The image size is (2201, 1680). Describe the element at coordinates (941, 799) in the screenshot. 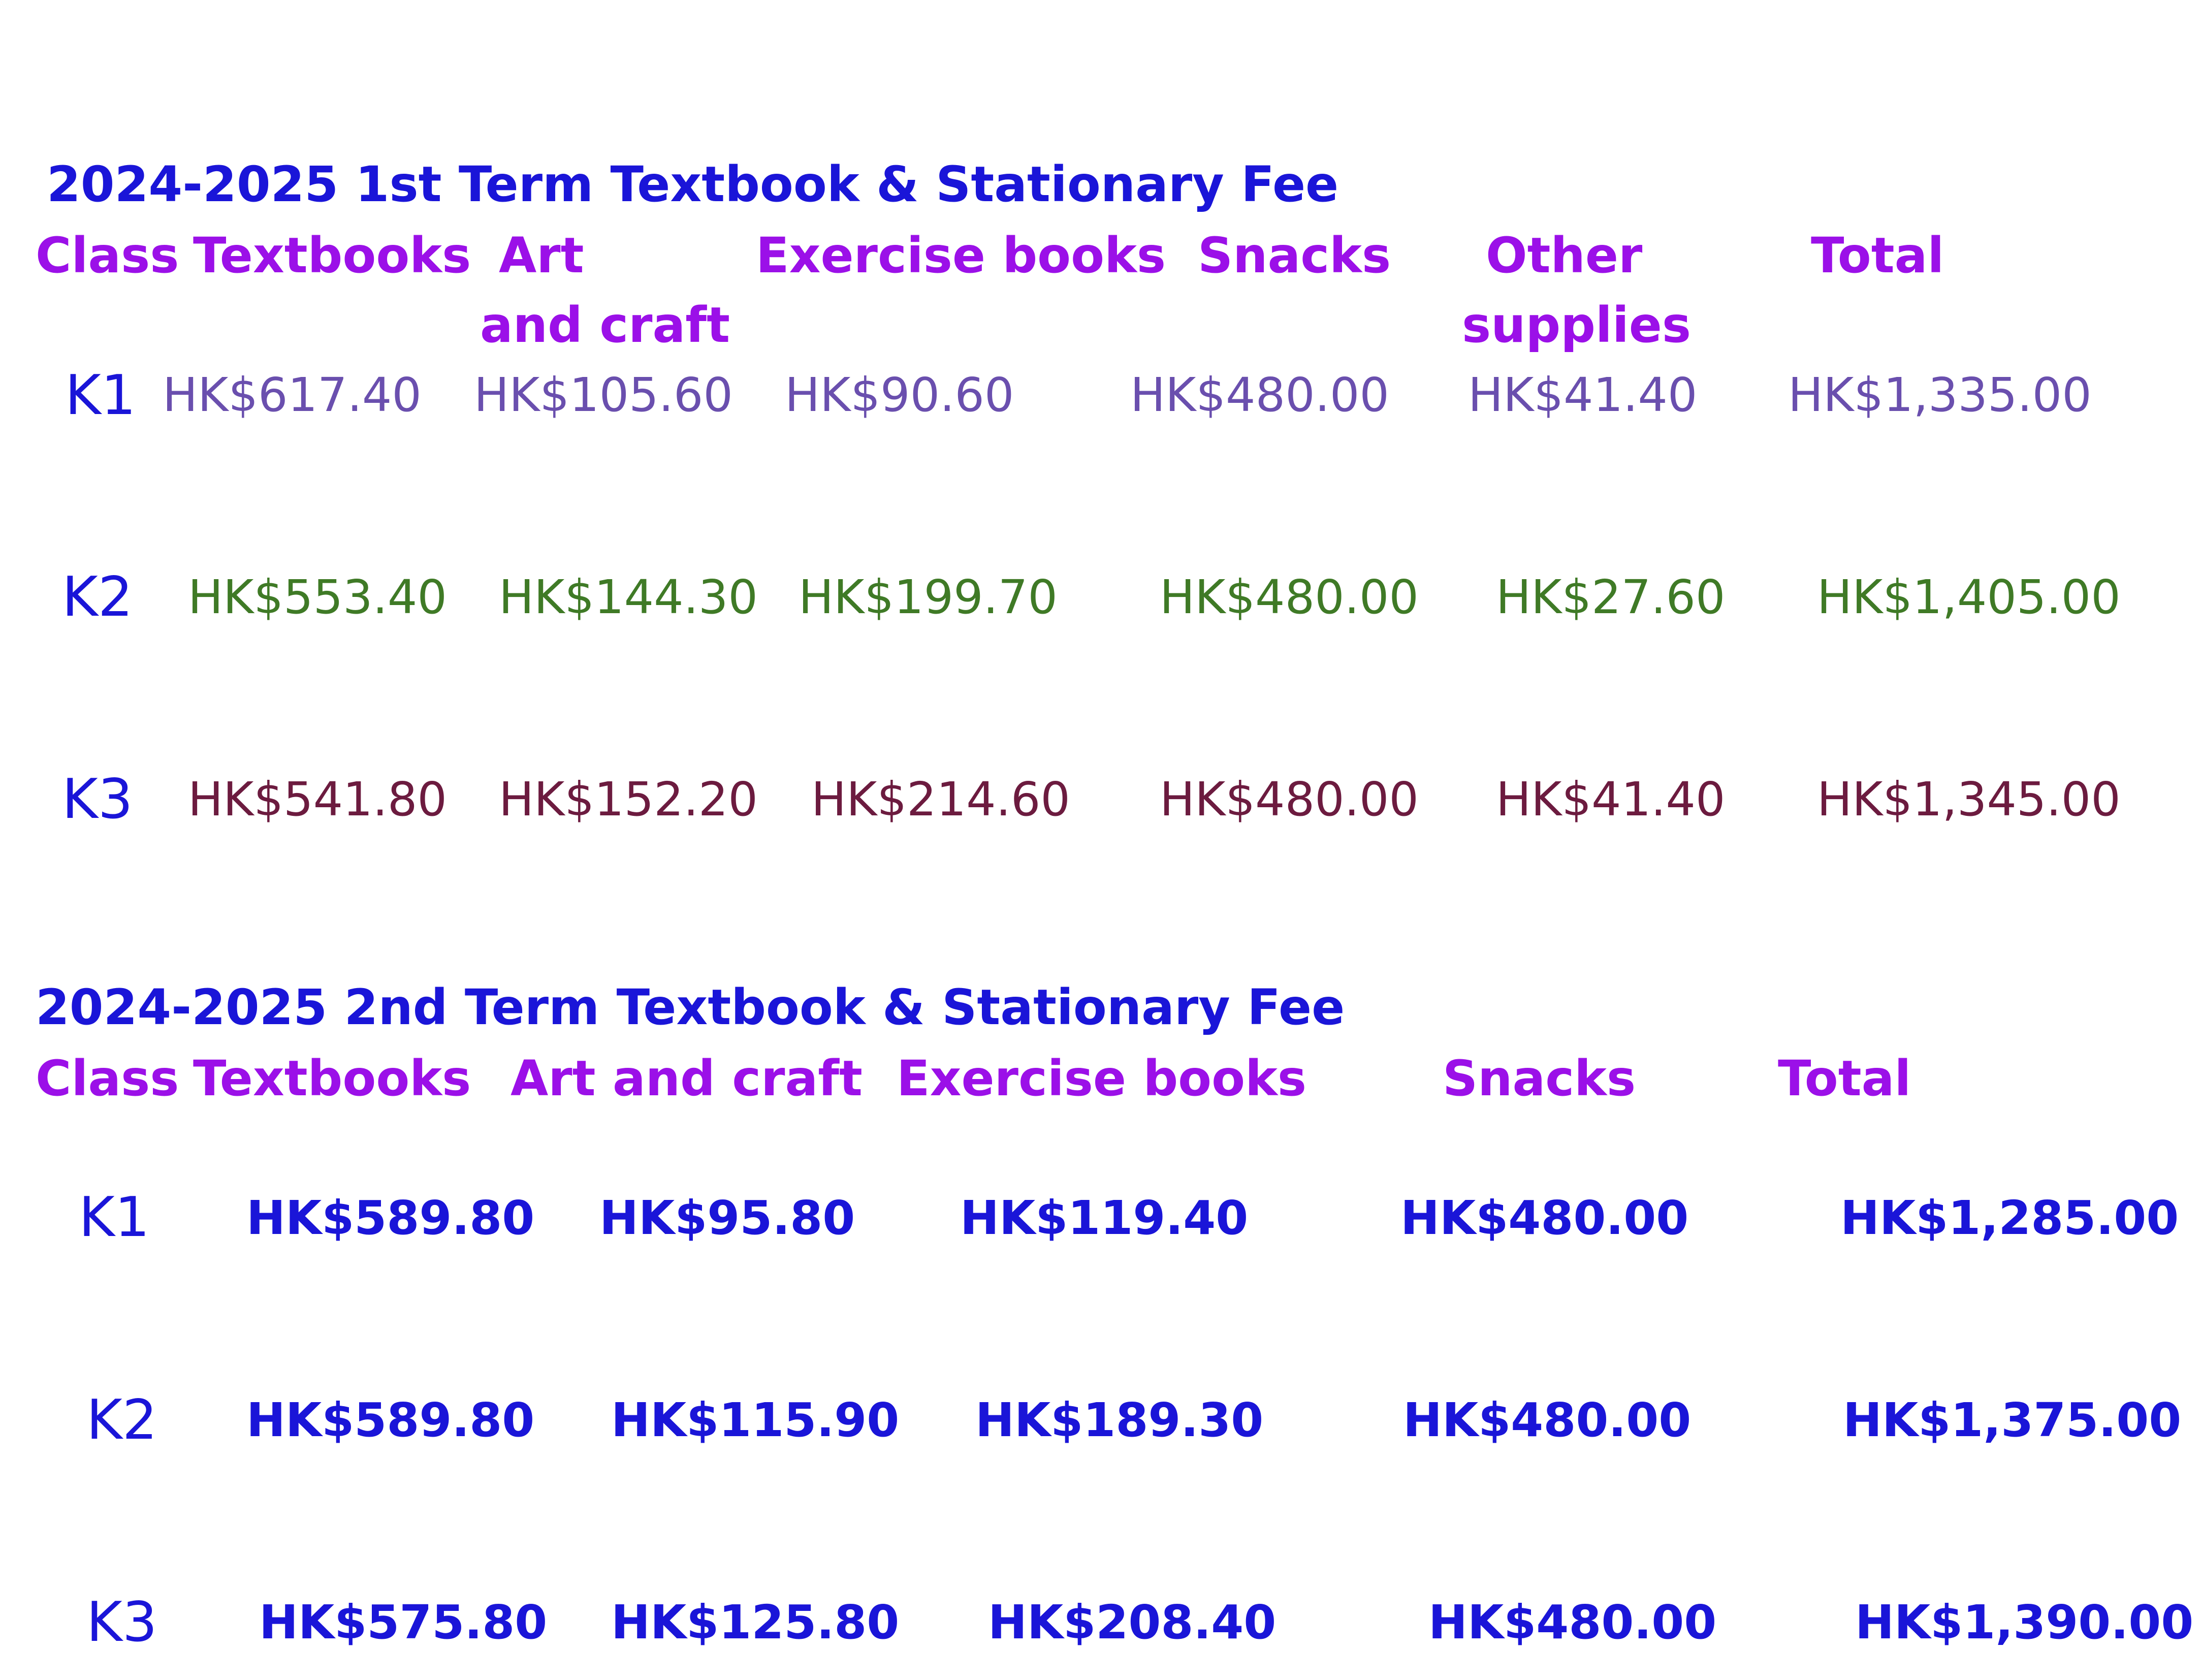

I see `term1-row-k3-exercise: HK$214.60` at that location.